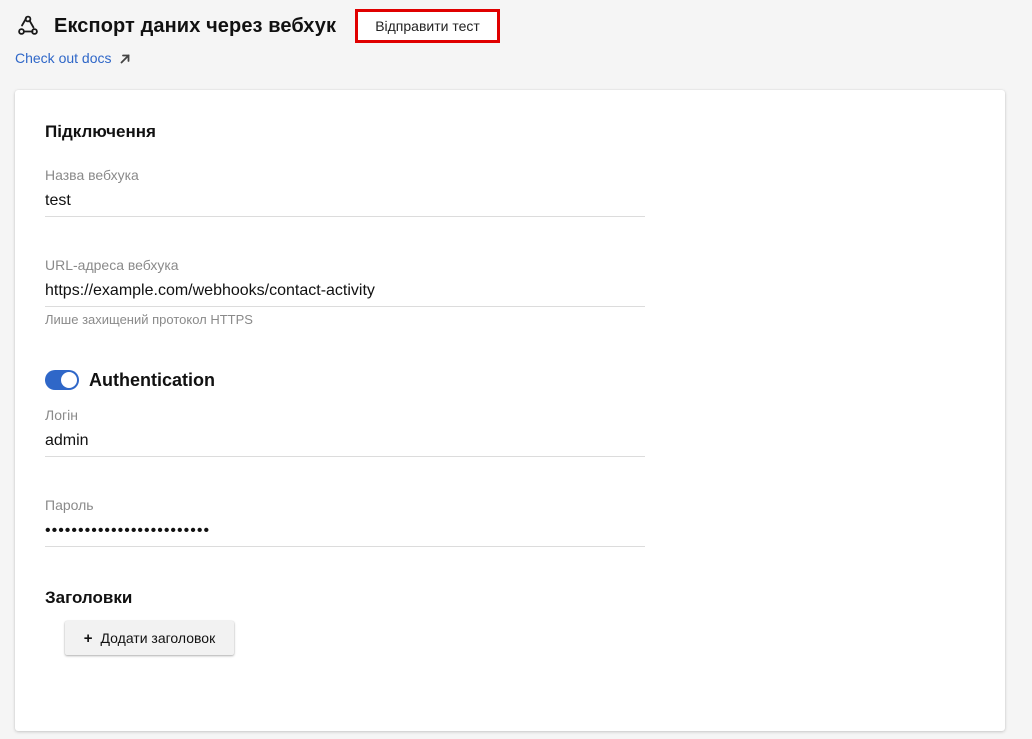 This screenshot has height=739, width=1032. I want to click on page-header: Експорт даних через вебхук, so click(176, 26).